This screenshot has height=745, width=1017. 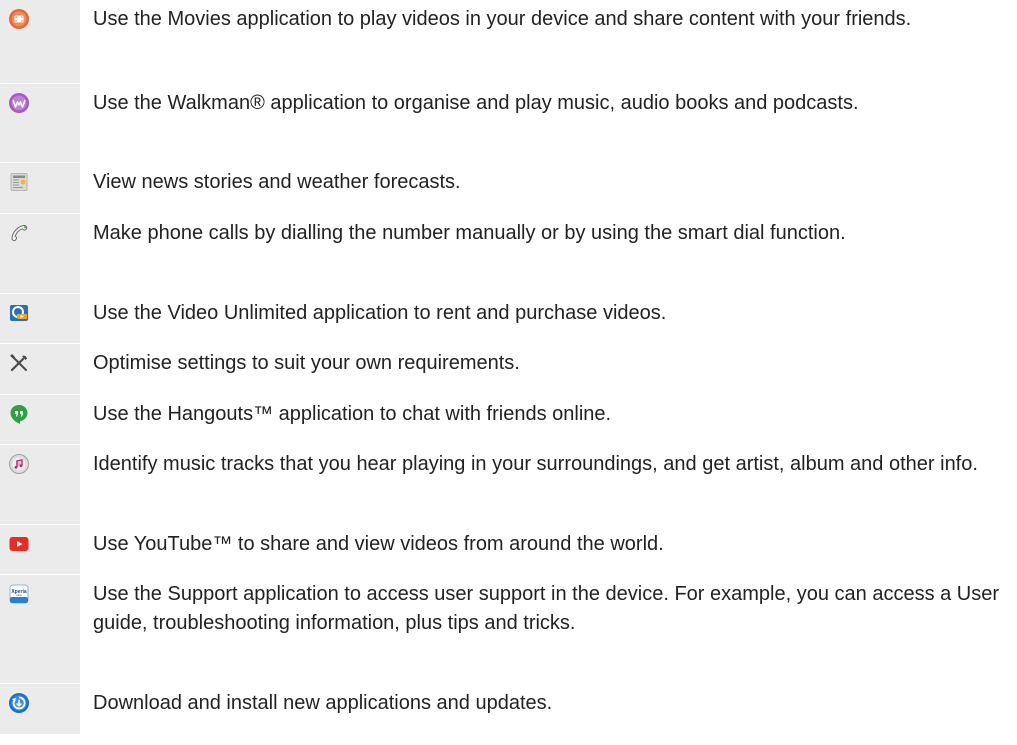 What do you see at coordinates (40, 629) in the screenshot?
I see `icon-cell: Xperia care` at bounding box center [40, 629].